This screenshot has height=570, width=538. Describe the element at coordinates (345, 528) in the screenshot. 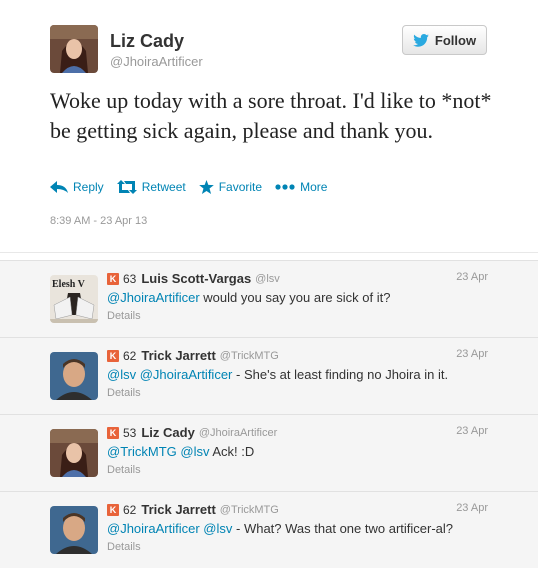

I see `reply-body: - What? Was that one two artificer-al?` at that location.